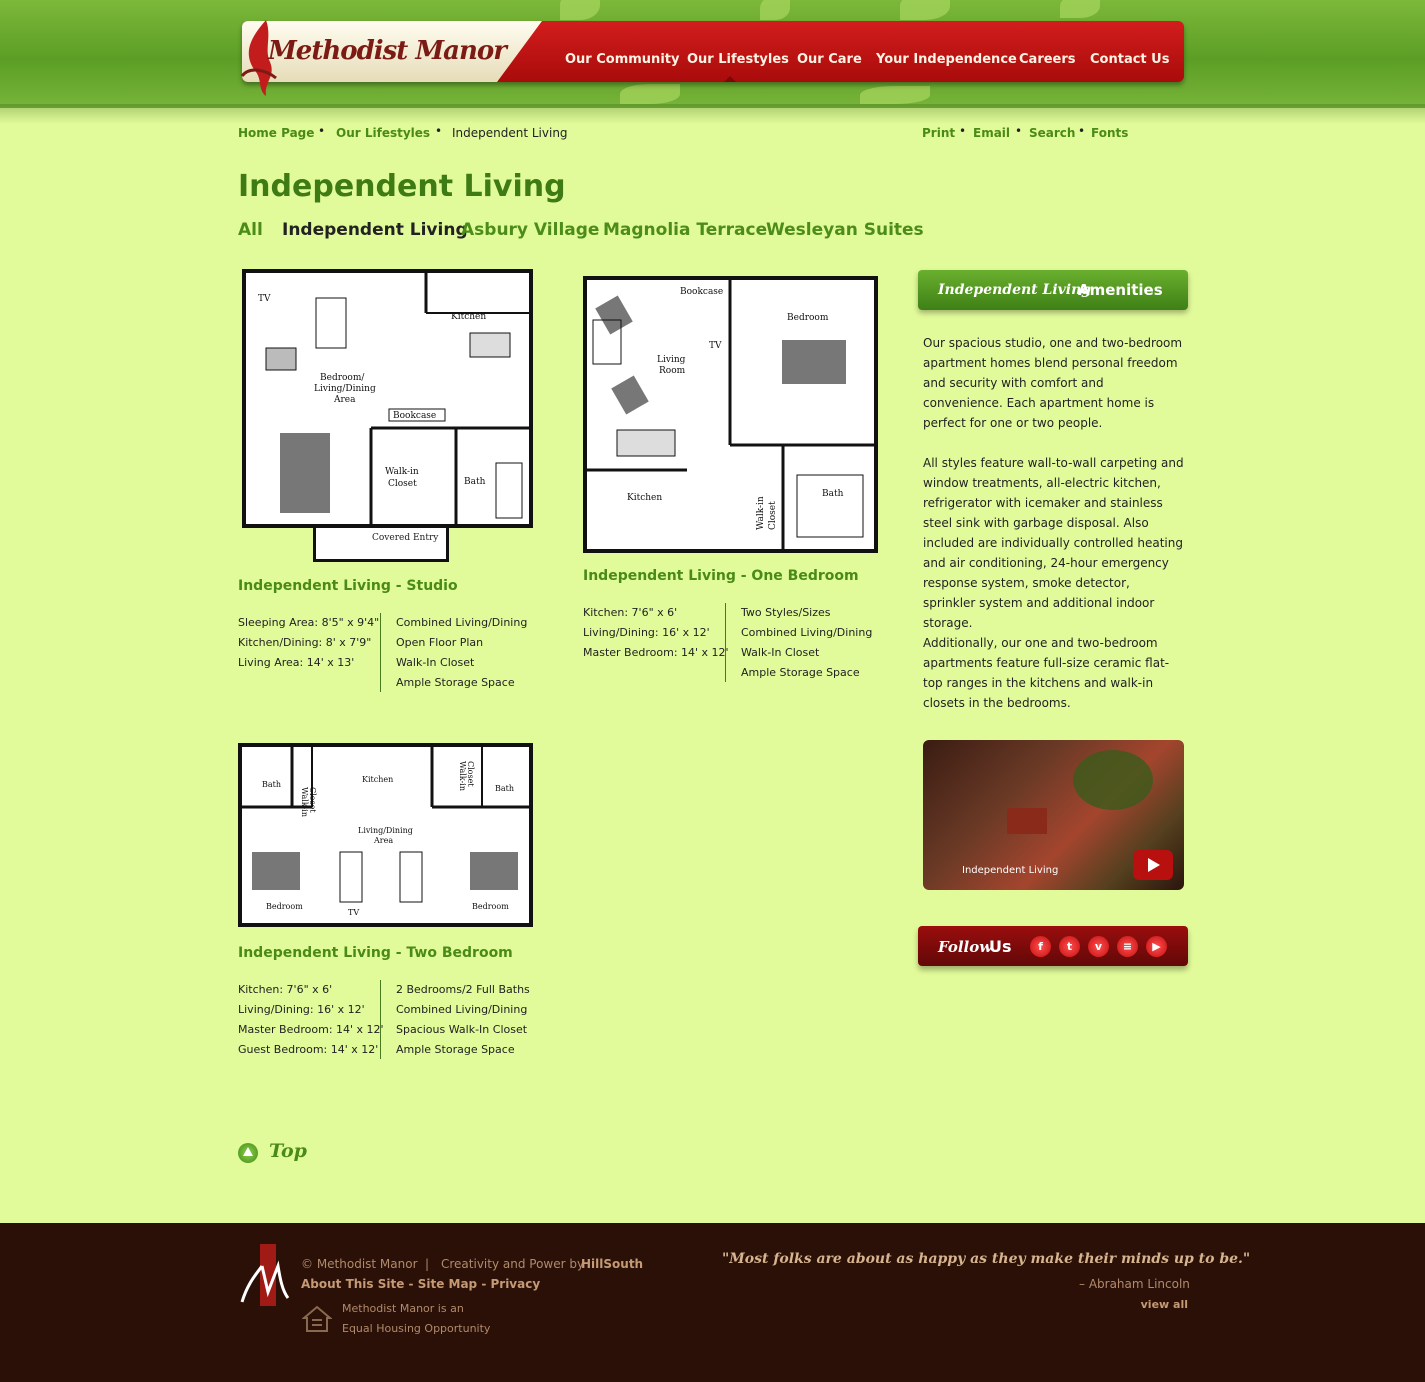 This screenshot has height=1382, width=1425. What do you see at coordinates (738, 59) in the screenshot?
I see `nav-our-lifestyles: Our Lifestyles` at bounding box center [738, 59].